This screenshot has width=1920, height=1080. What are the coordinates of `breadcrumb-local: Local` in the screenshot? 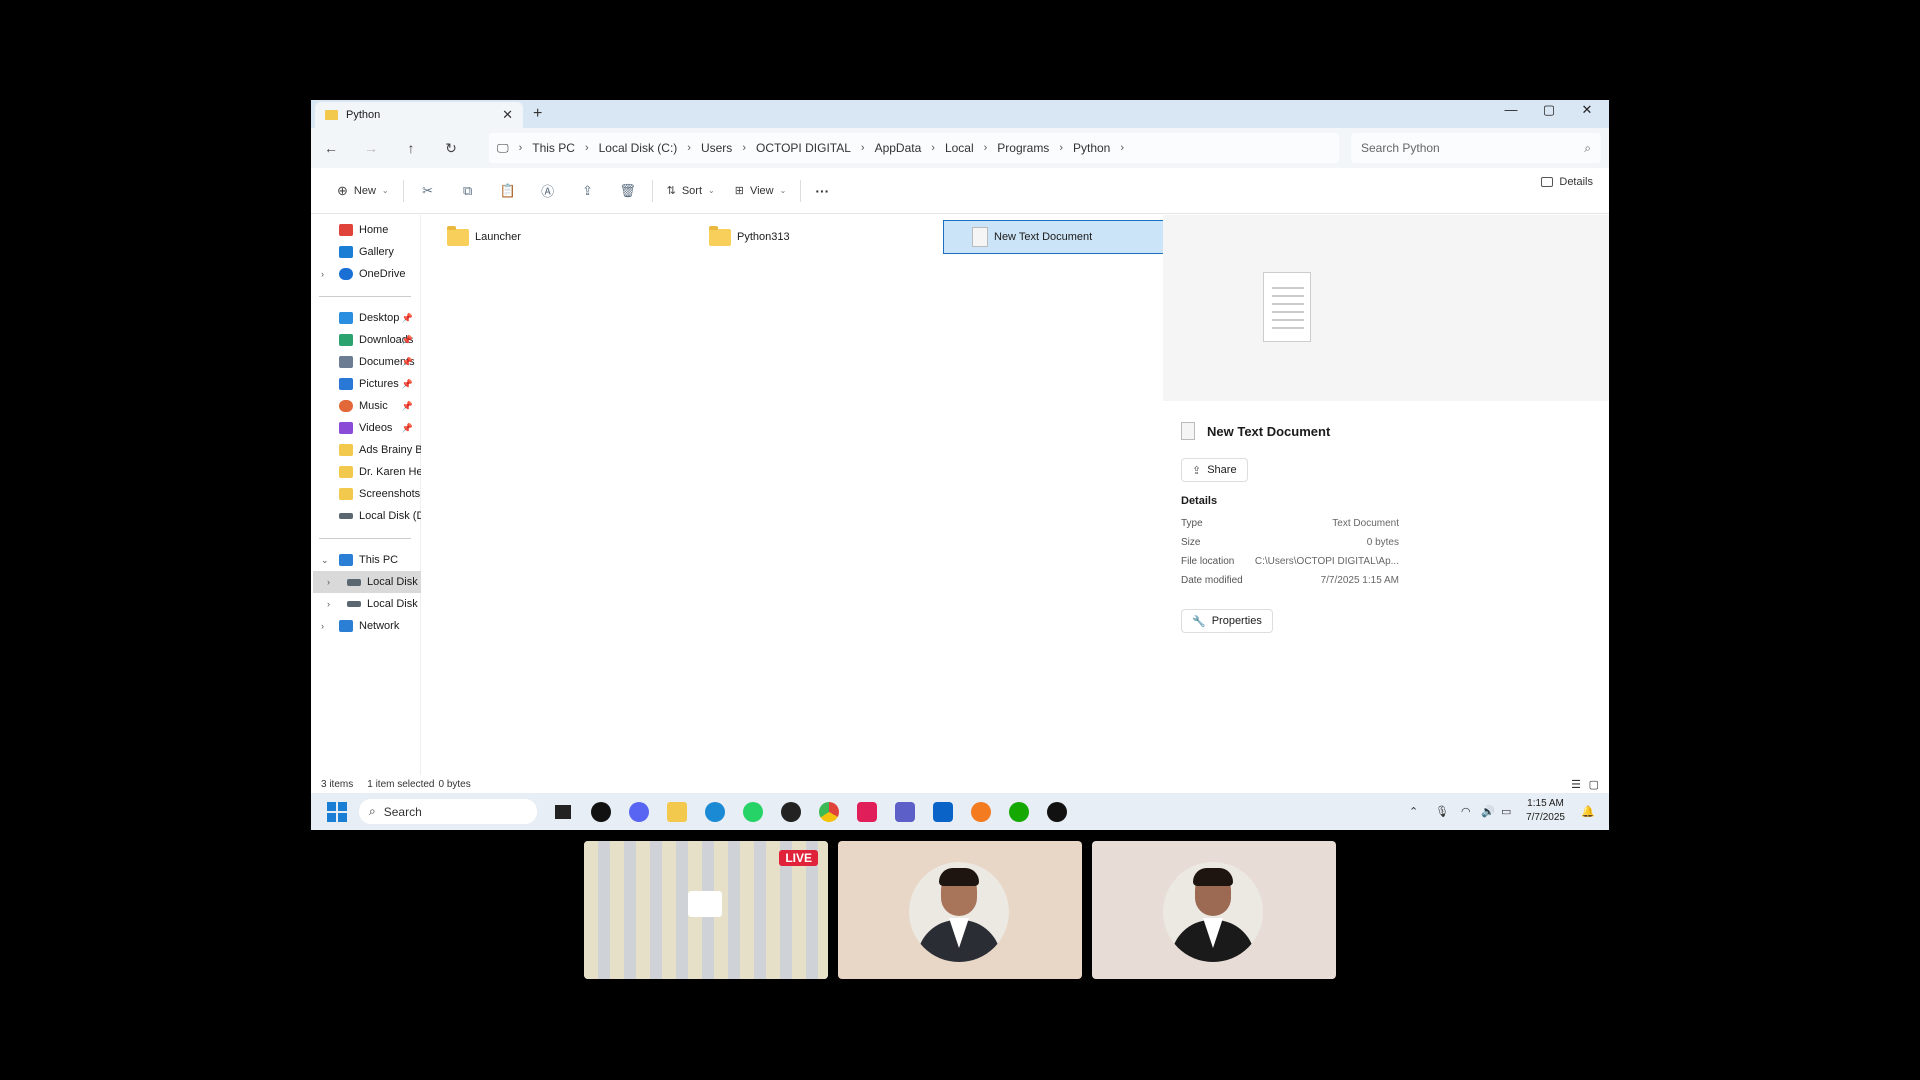 It's located at (959, 148).